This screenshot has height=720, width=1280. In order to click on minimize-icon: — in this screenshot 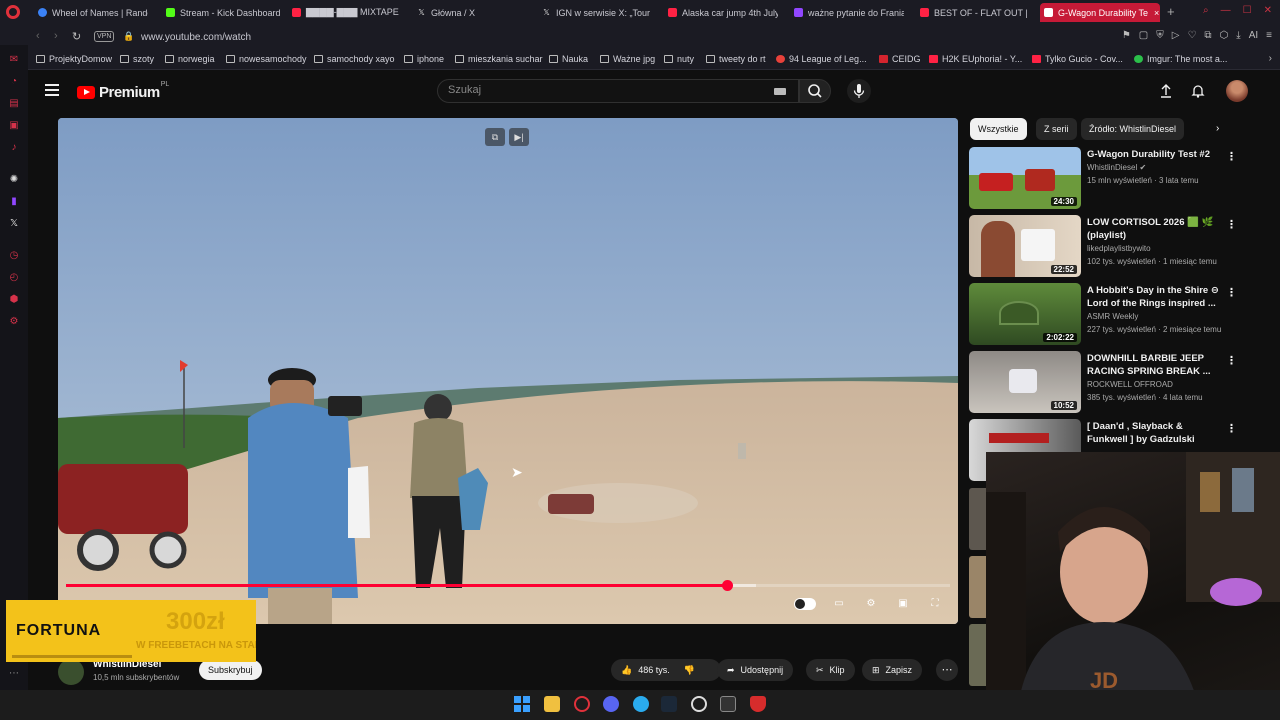, I will do `click(1226, 10)`.